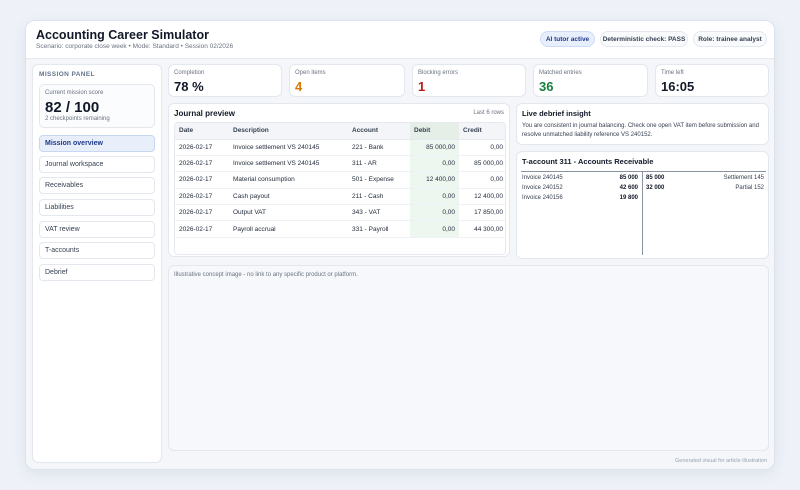 The height and width of the screenshot is (490, 800). What do you see at coordinates (310, 73) in the screenshot?
I see `kpi-label: Open items` at bounding box center [310, 73].